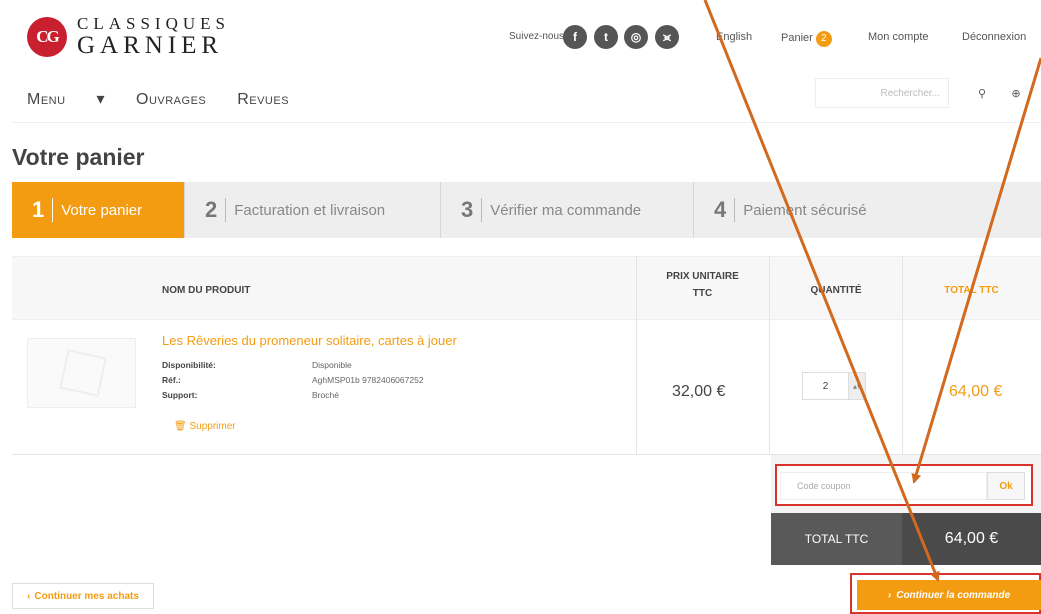 The image size is (1041, 614). What do you see at coordinates (797, 38) in the screenshot?
I see `cart-label: Panier` at bounding box center [797, 38].